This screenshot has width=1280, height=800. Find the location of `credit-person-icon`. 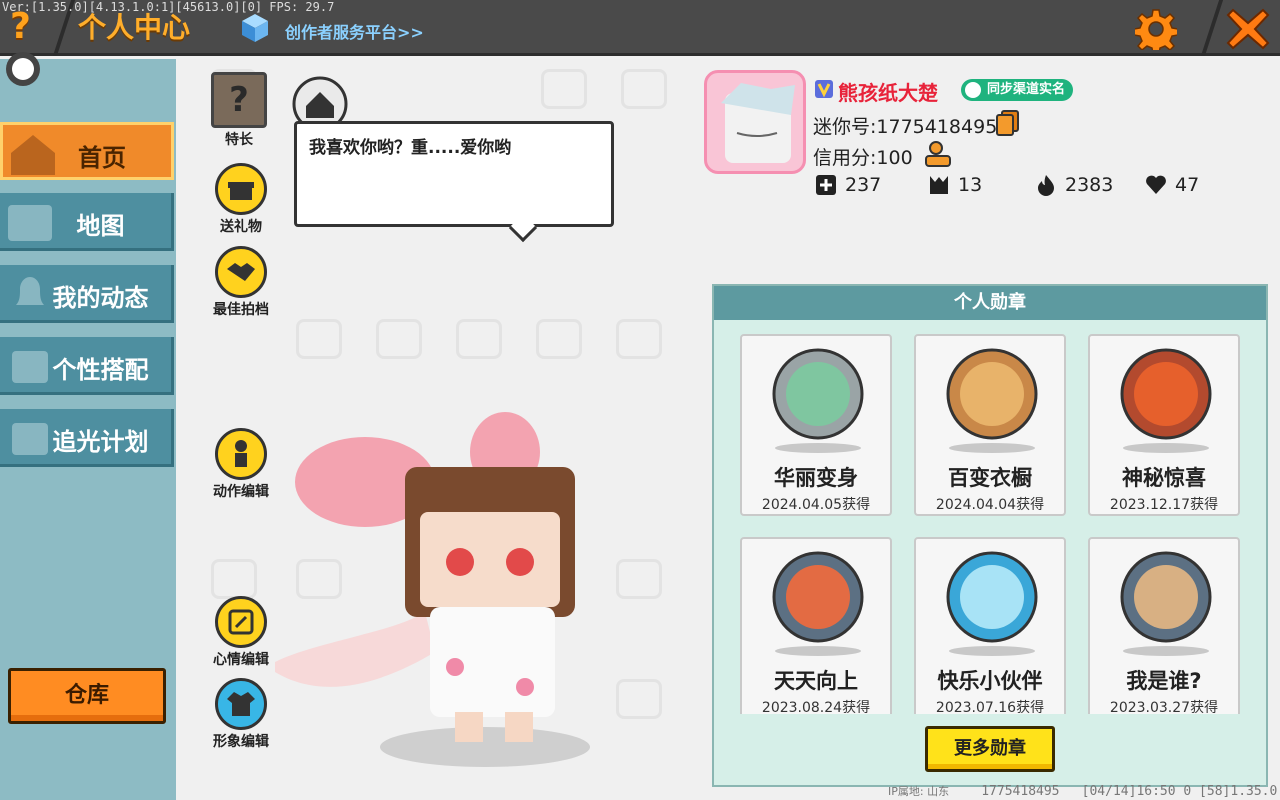

credit-person-icon is located at coordinates (938, 154).